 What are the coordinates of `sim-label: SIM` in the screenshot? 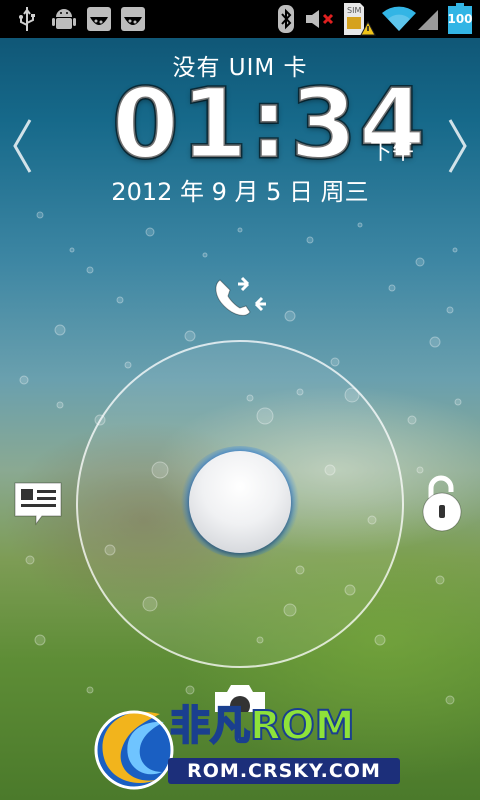 It's located at (354, 10).